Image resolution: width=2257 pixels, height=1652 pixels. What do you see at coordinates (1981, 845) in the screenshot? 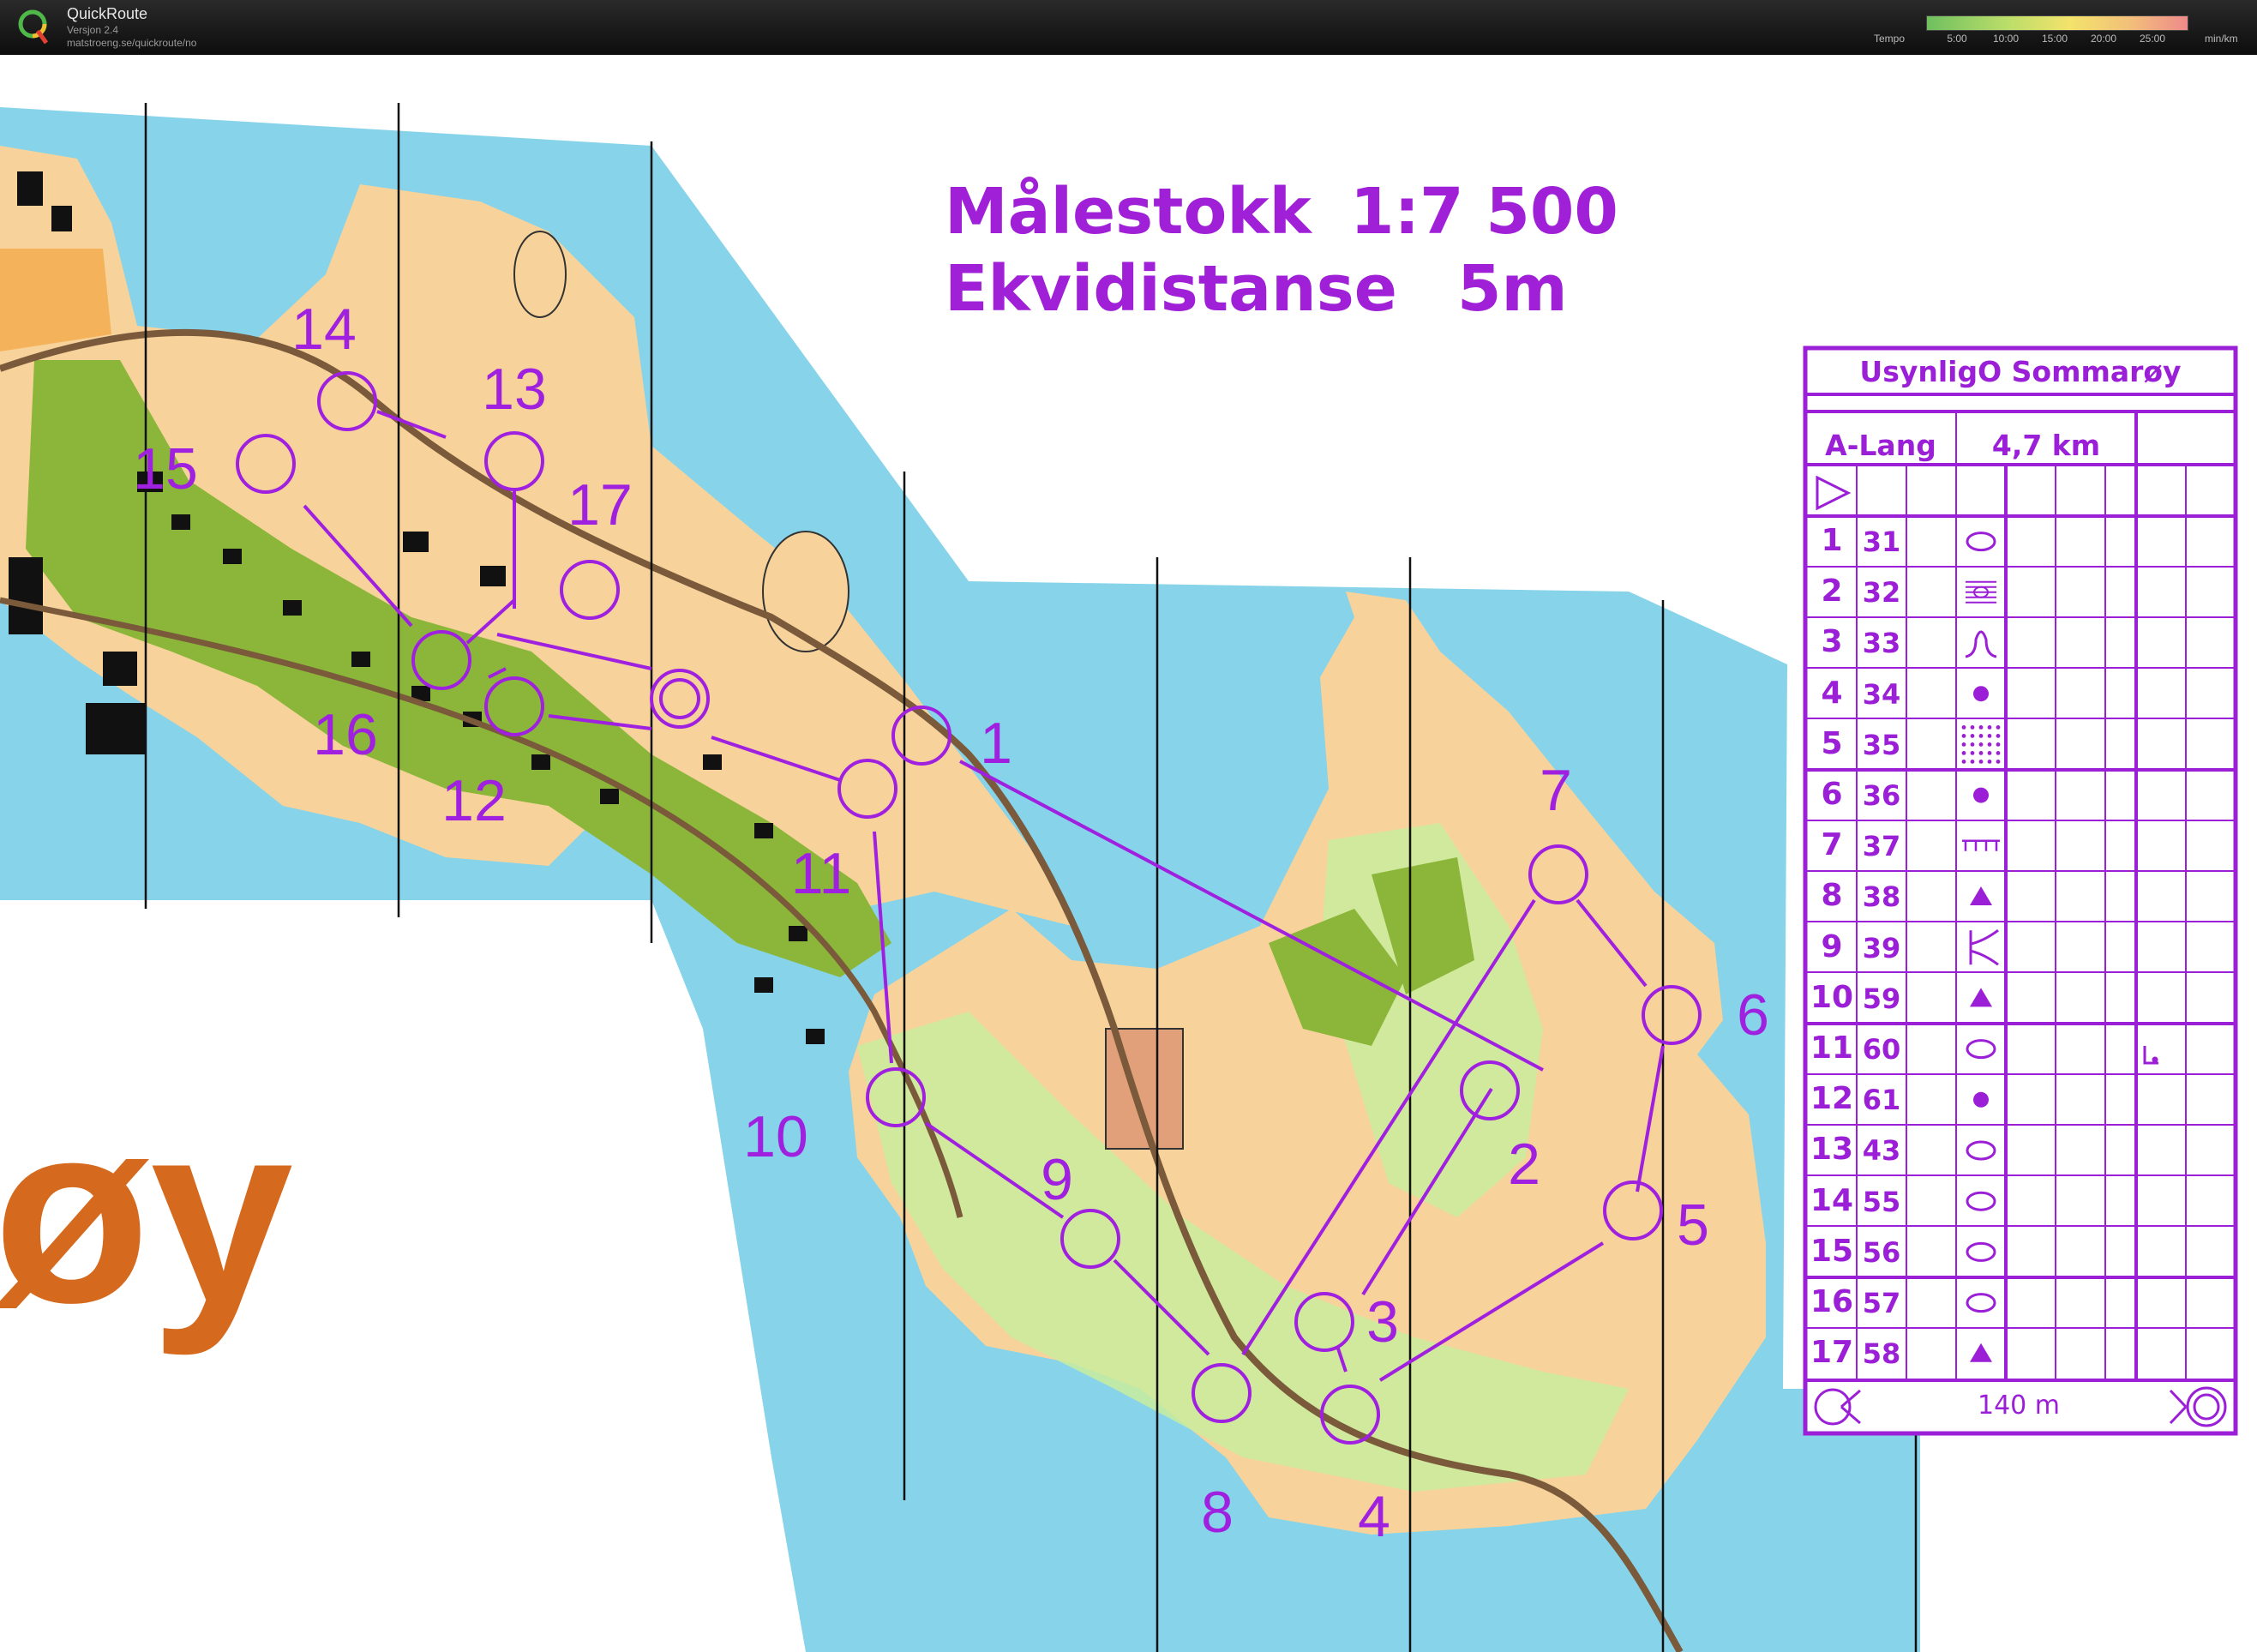
I see `description-symbol-fence-icon` at bounding box center [1981, 845].